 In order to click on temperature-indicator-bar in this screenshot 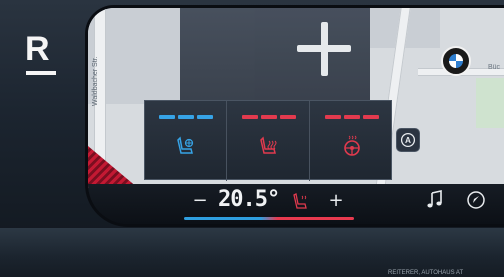, I will do `click(269, 218)`.